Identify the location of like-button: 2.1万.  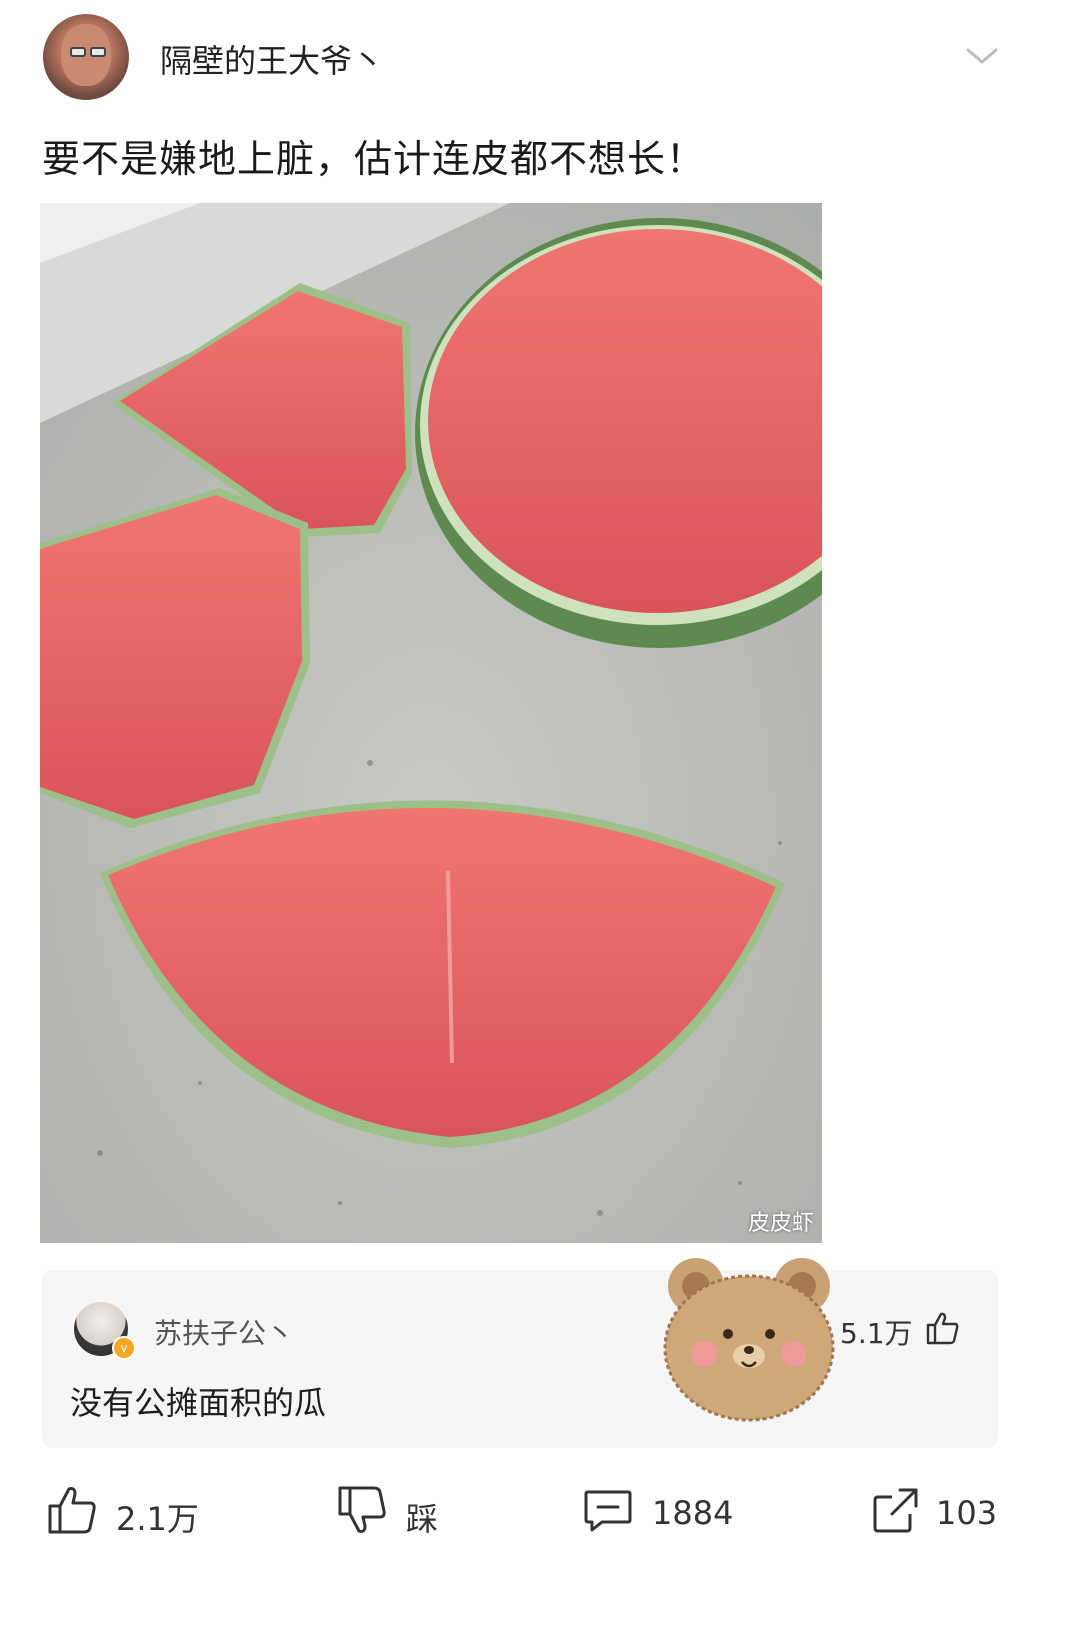
(126, 1514).